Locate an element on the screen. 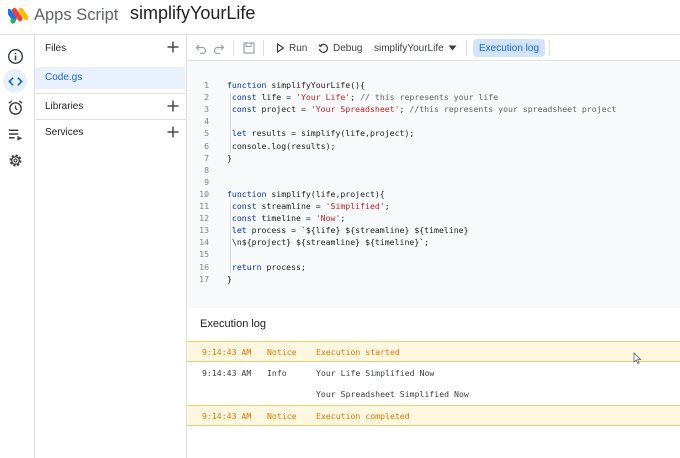 The image size is (680, 458). rail-item-overview is located at coordinates (15, 56).